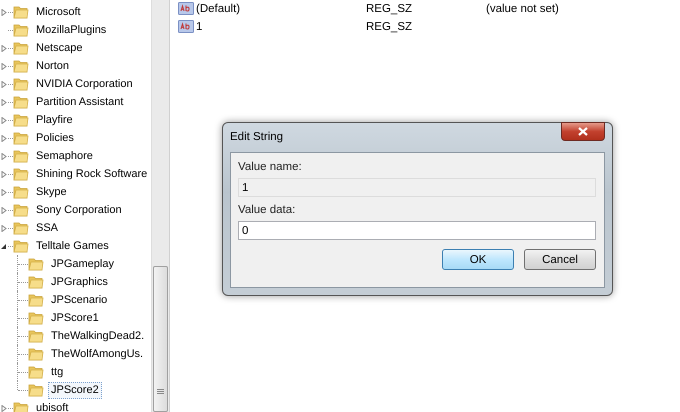 The height and width of the screenshot is (412, 680). Describe the element at coordinates (478, 259) in the screenshot. I see `dialog-button: OK` at that location.